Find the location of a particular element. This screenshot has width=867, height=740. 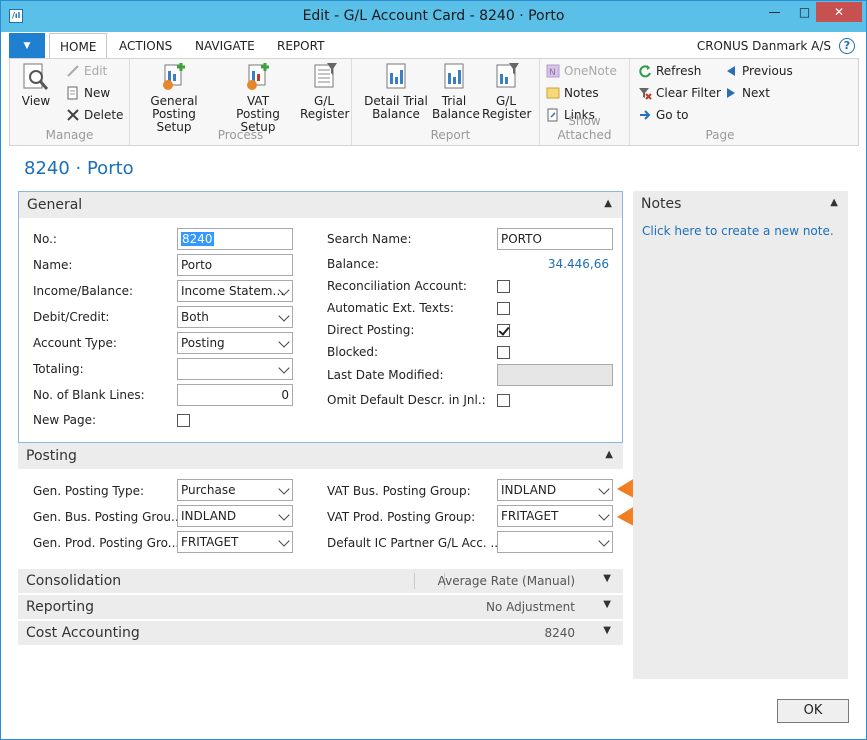

gen-bus-posting-select: INDLAND is located at coordinates (235, 516).